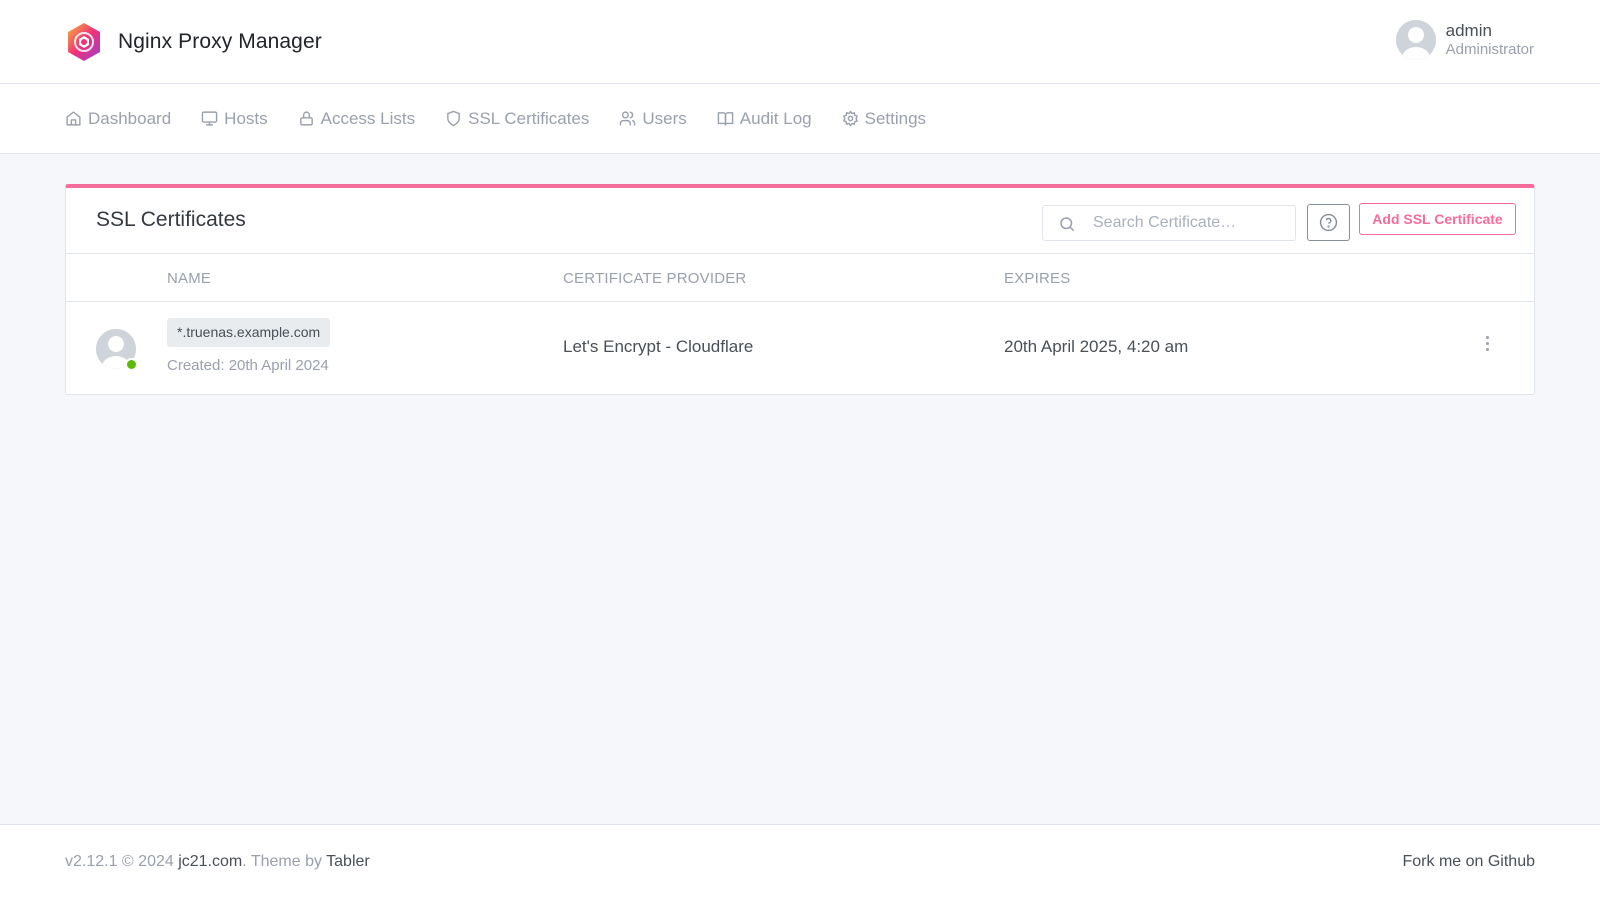  Describe the element at coordinates (84, 42) in the screenshot. I see `nginx-proxy-manager-logo-icon` at that location.